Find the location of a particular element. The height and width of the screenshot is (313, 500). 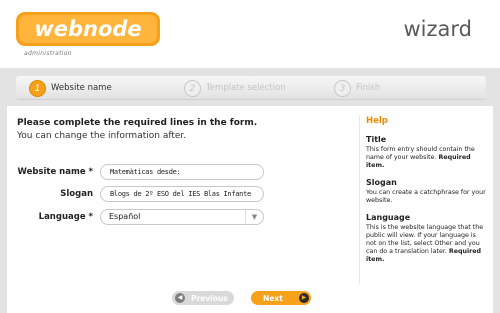

previous-button: ◀ Previous is located at coordinates (203, 298).